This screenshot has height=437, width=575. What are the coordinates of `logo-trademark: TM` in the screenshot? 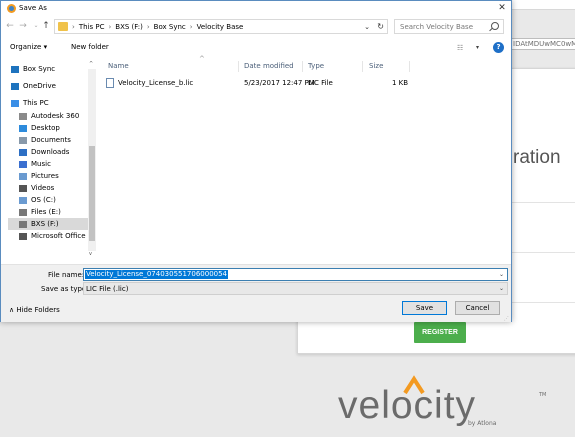 It's located at (543, 395).